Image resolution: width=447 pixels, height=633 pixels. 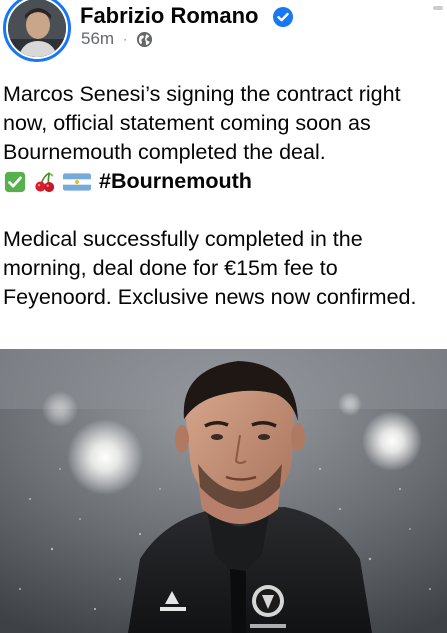 What do you see at coordinates (15, 181) in the screenshot?
I see `check-mark-emoji` at bounding box center [15, 181].